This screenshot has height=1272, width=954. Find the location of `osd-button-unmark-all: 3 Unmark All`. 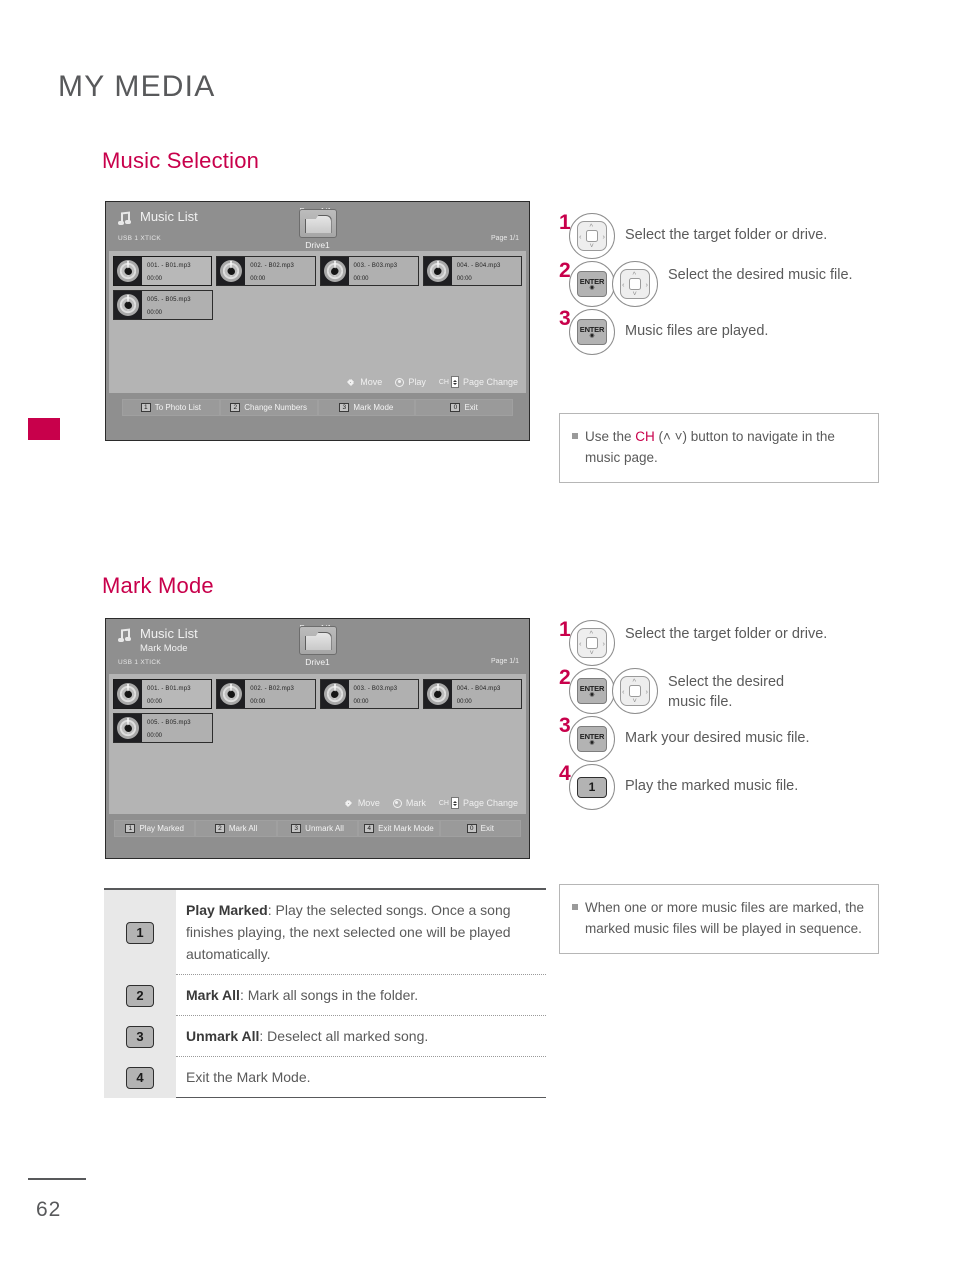

osd-button-unmark-all: 3 Unmark All is located at coordinates (317, 828).